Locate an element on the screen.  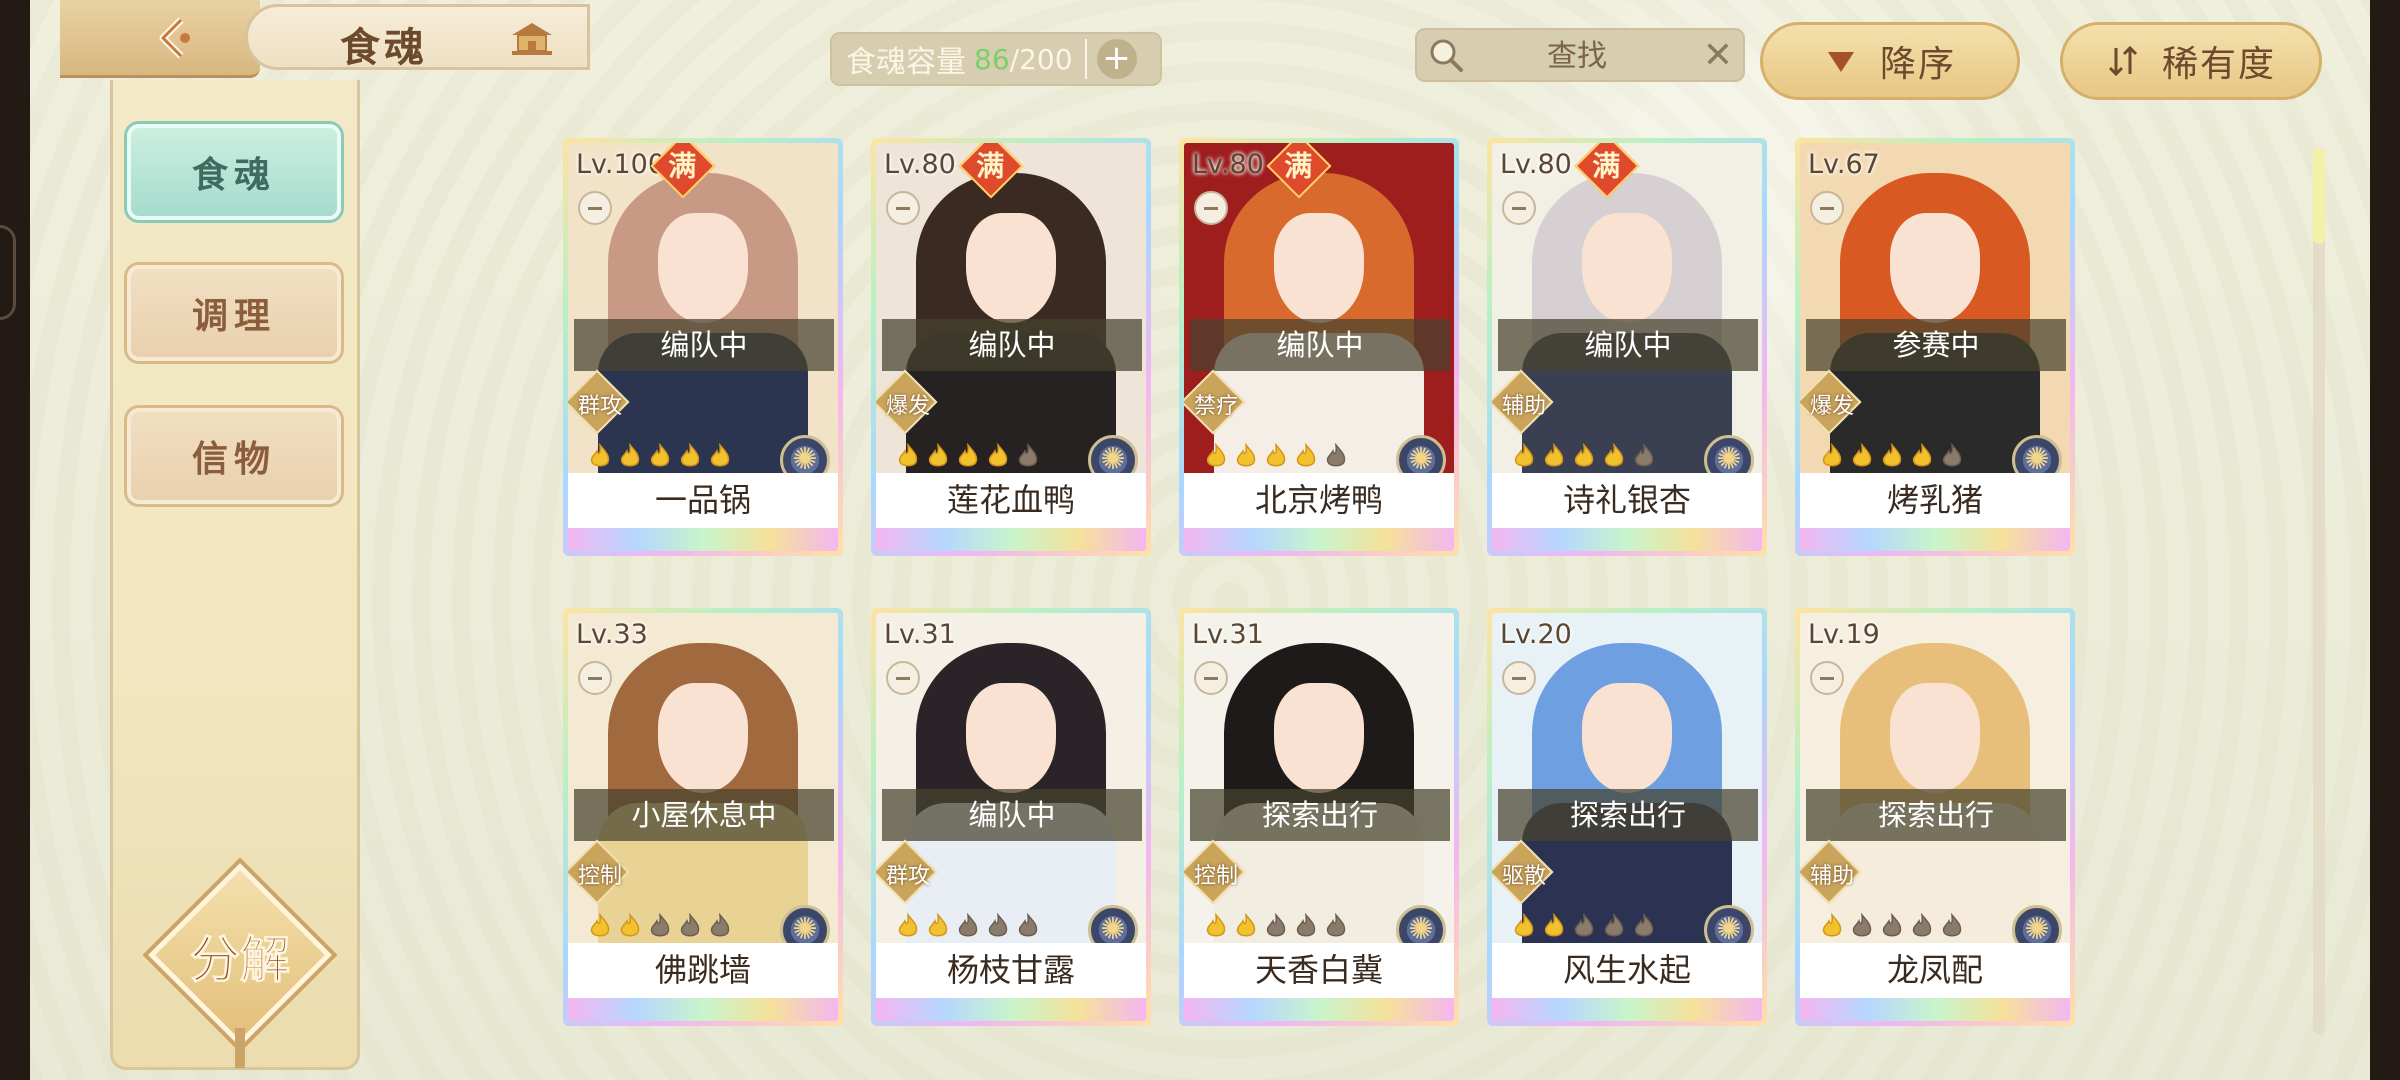
food-soul-name: 天香白冀 is located at coordinates (1319, 970).